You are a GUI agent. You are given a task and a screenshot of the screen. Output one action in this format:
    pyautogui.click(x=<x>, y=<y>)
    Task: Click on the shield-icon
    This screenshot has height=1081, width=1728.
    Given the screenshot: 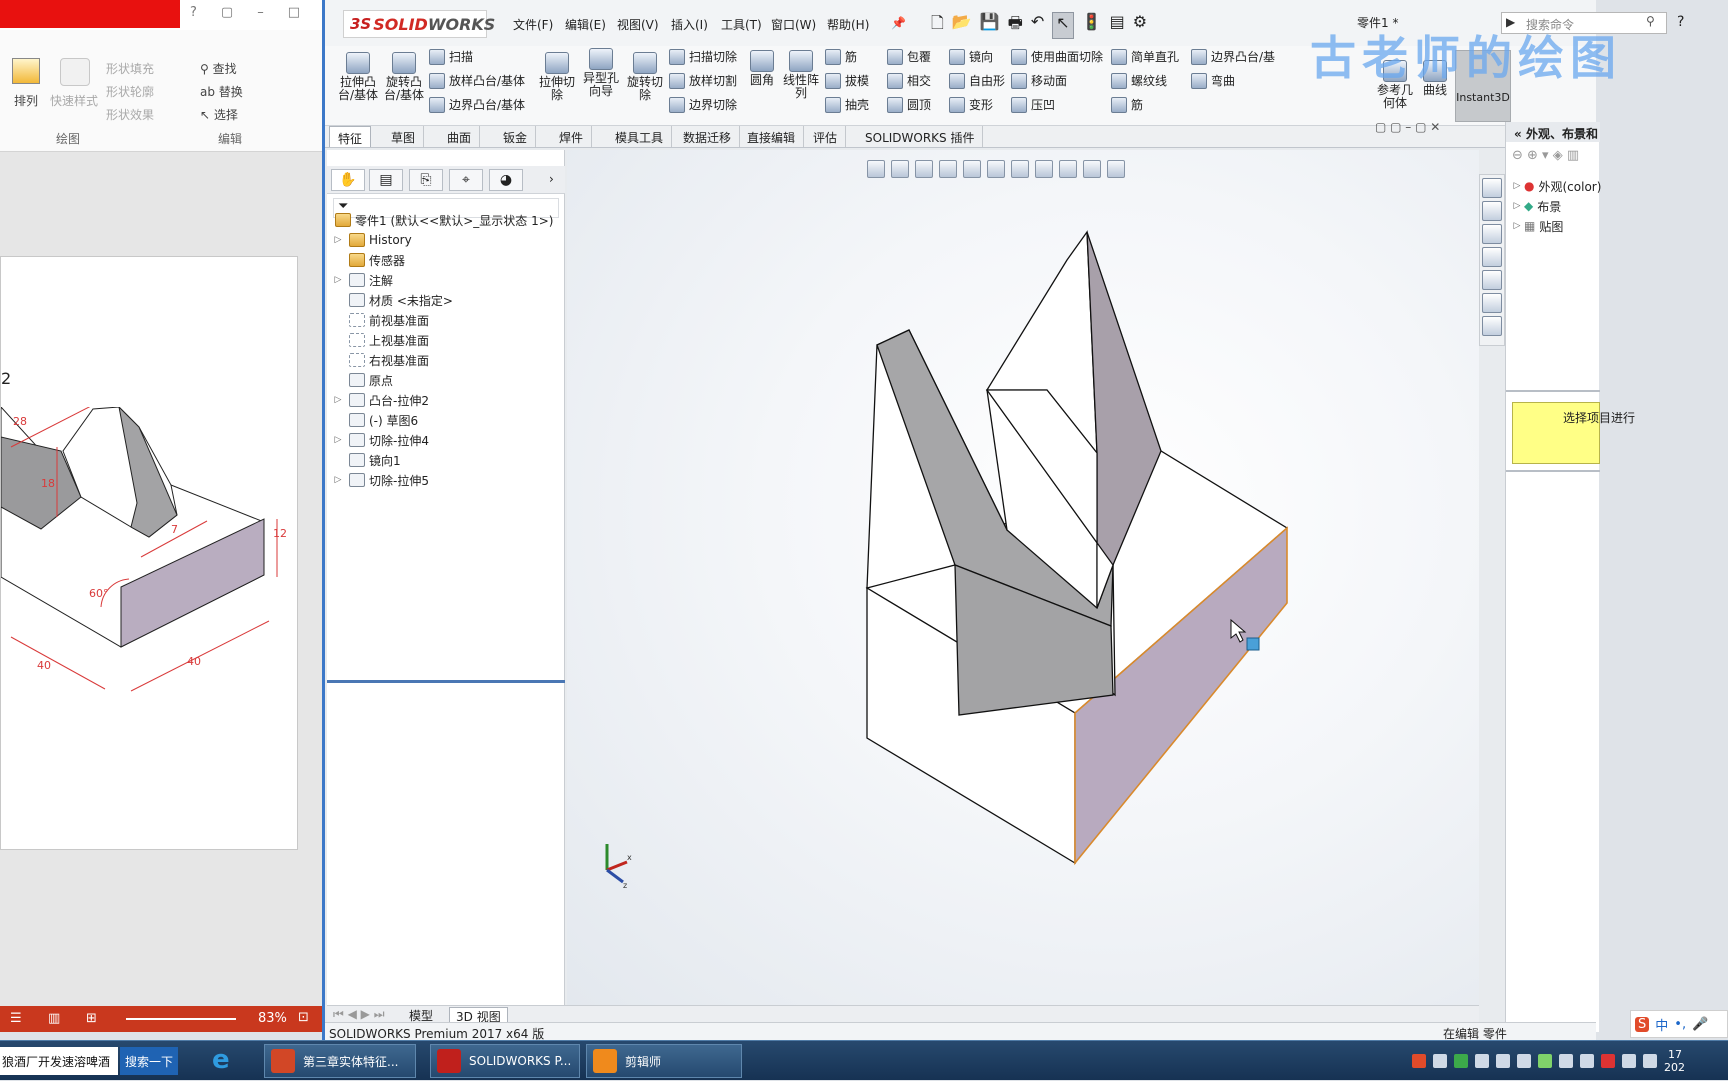 What is the action you would take?
    pyautogui.click(x=1461, y=1061)
    